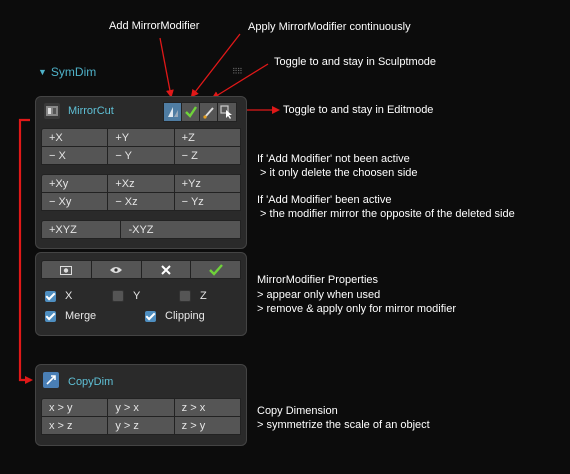 This screenshot has width=570, height=474. What do you see at coordinates (91, 111) in the screenshot?
I see `mirrorcut-title: MirrorCut` at bounding box center [91, 111].